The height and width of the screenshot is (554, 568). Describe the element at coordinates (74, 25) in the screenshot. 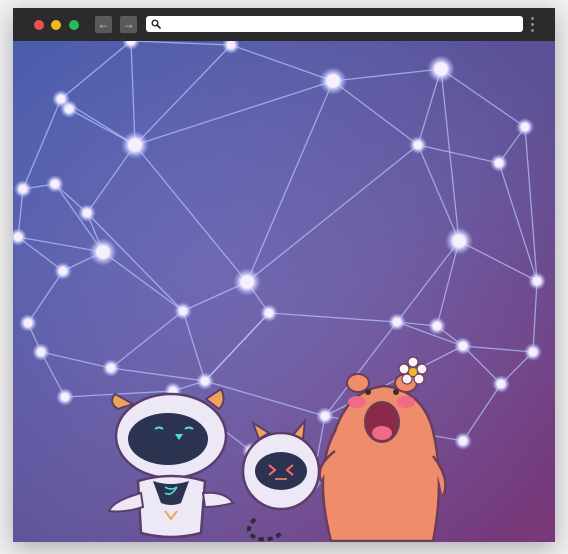

I see `zoom-window-dot` at that location.